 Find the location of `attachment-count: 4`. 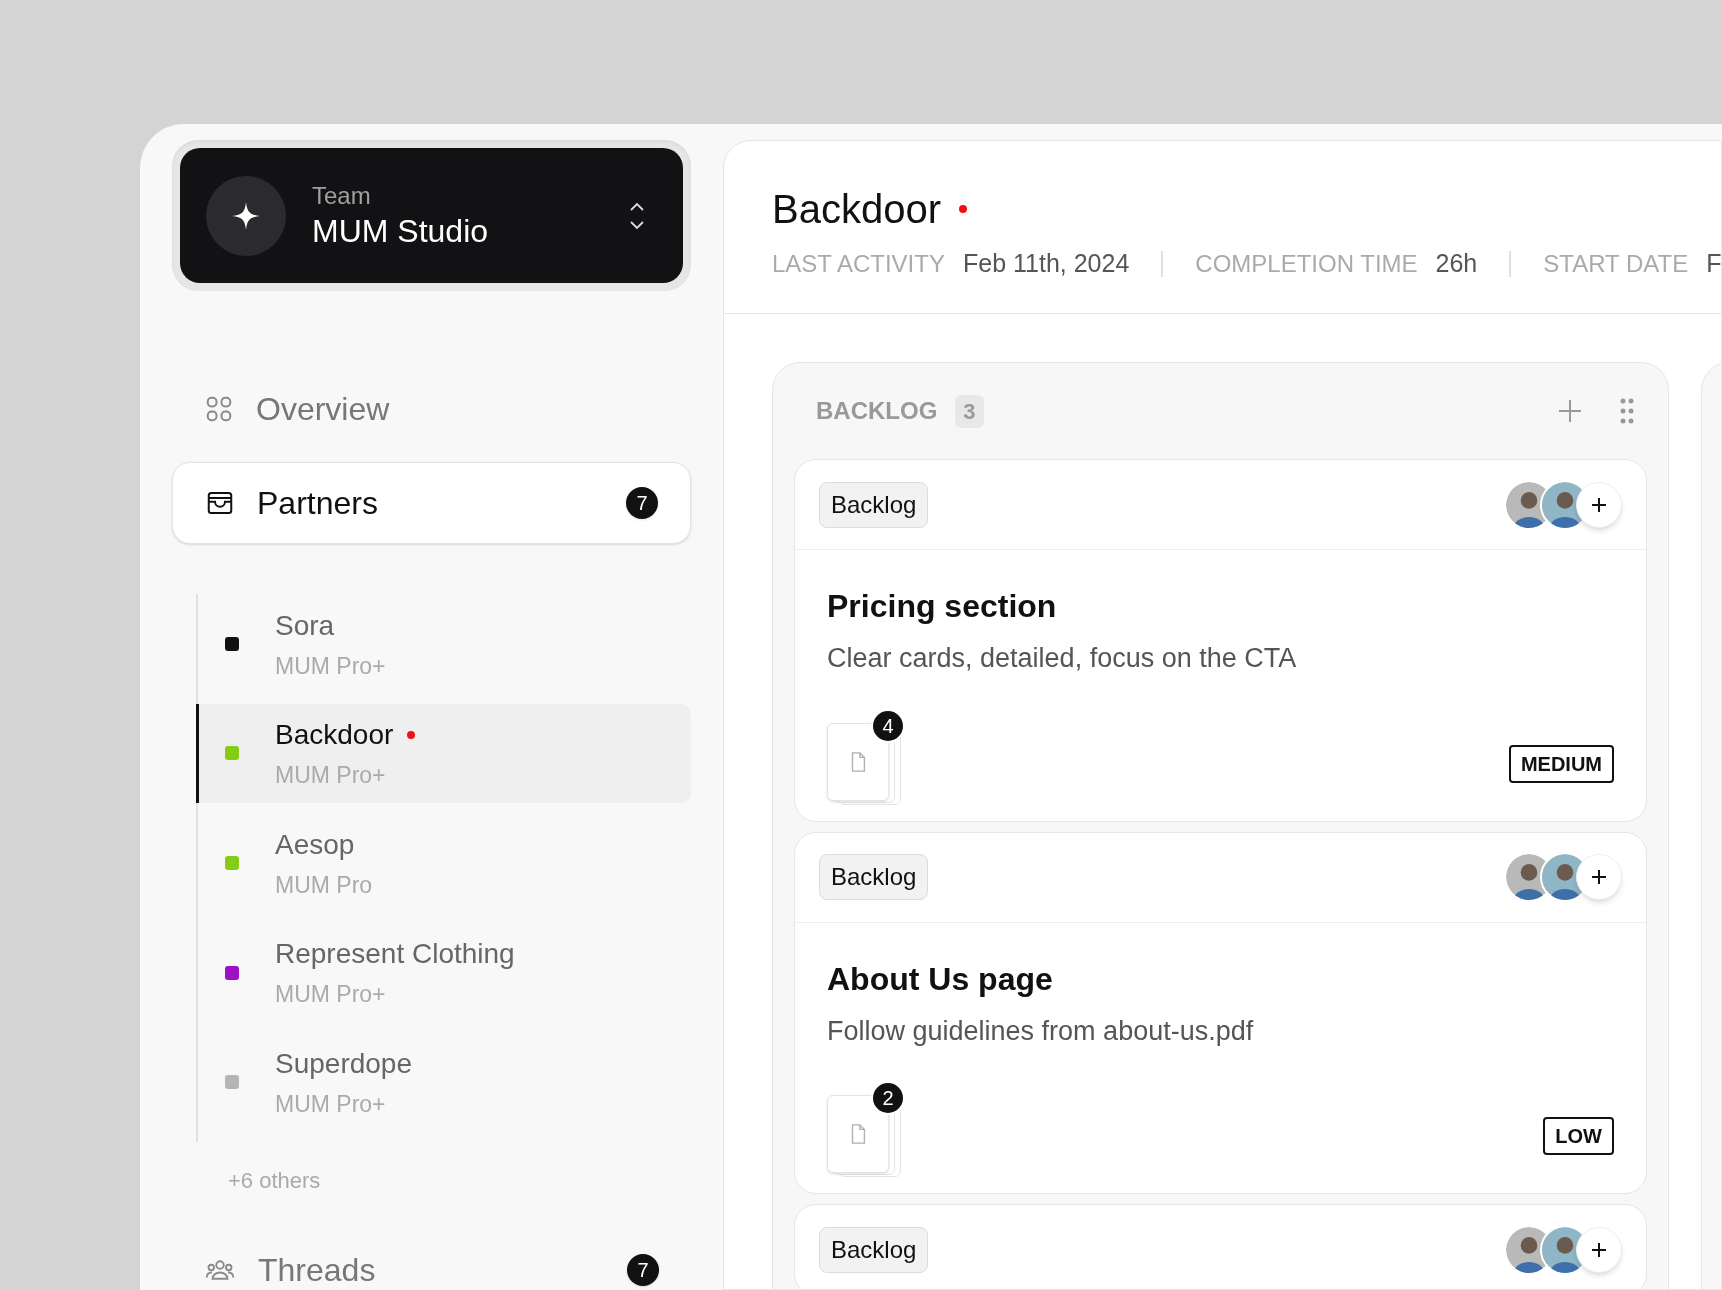

attachment-count: 4 is located at coordinates (888, 725).